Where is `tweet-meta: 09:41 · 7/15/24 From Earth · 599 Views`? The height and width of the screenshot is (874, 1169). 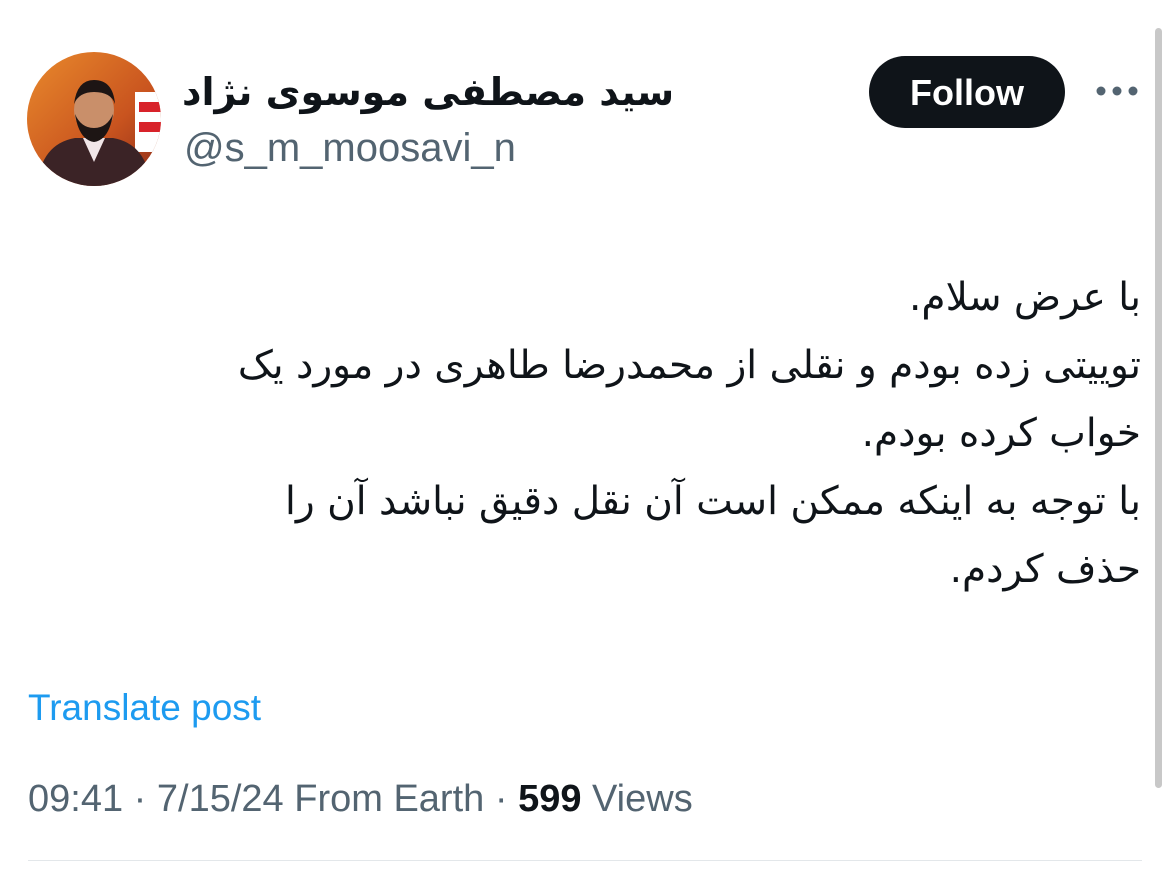
tweet-meta: 09:41 · 7/15/24 From Earth · 599 Views is located at coordinates (360, 799).